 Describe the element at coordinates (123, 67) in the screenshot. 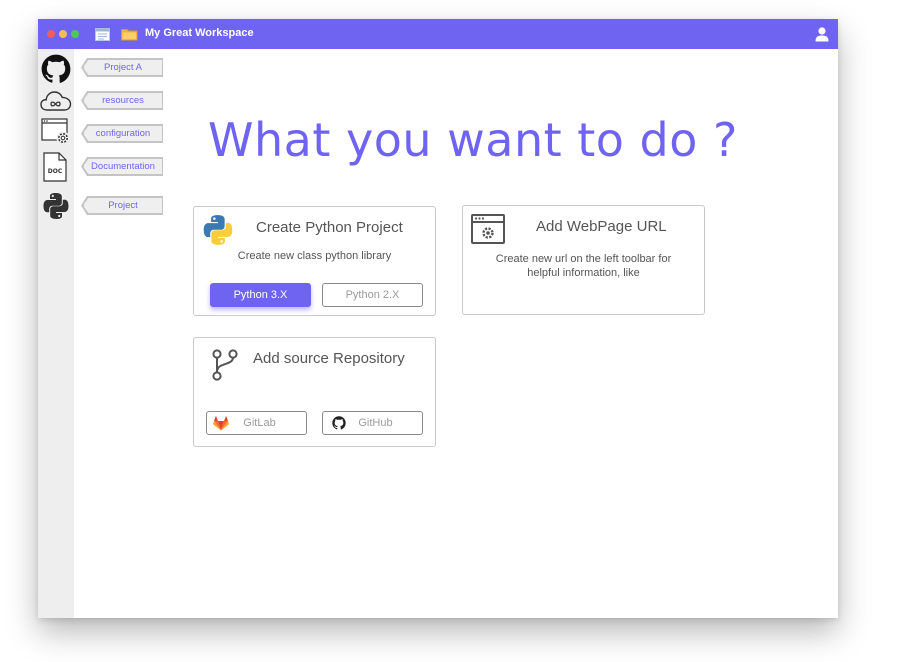

I see `sidebar-tab-project-a: Project A` at that location.